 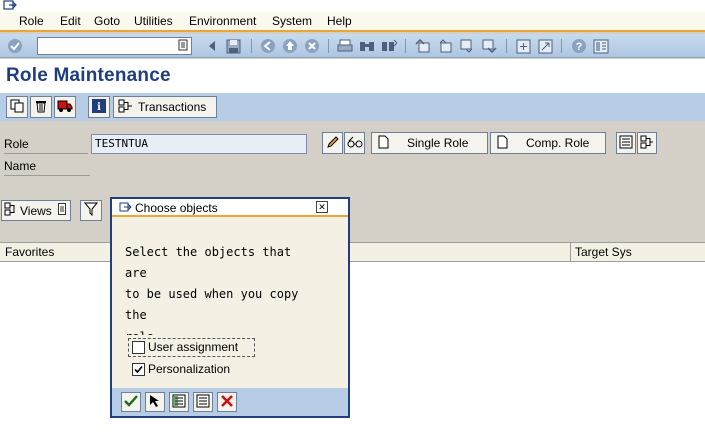 I want to click on delete-role-button, so click(x=41, y=107).